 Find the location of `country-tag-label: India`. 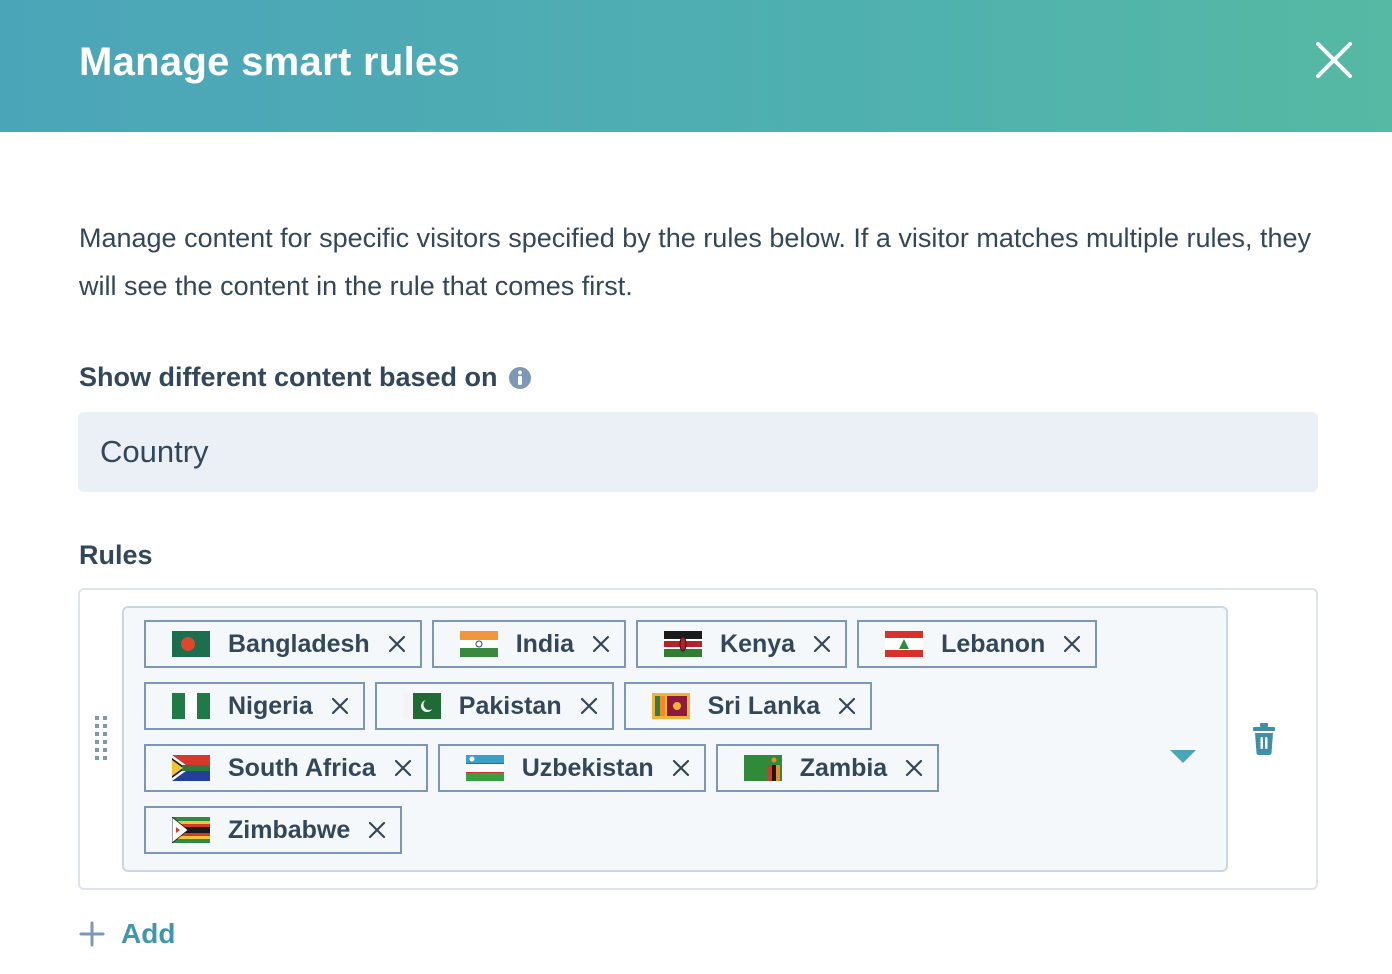

country-tag-label: India is located at coordinates (545, 643).